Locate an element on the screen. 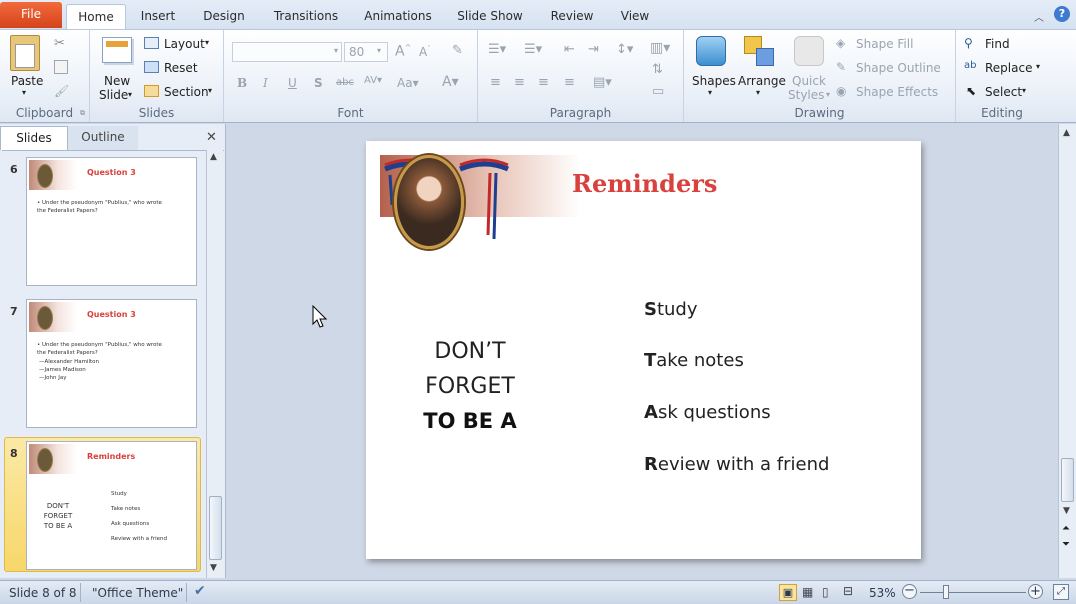 The image size is (1076, 604). underline-icon: U is located at coordinates (292, 83).